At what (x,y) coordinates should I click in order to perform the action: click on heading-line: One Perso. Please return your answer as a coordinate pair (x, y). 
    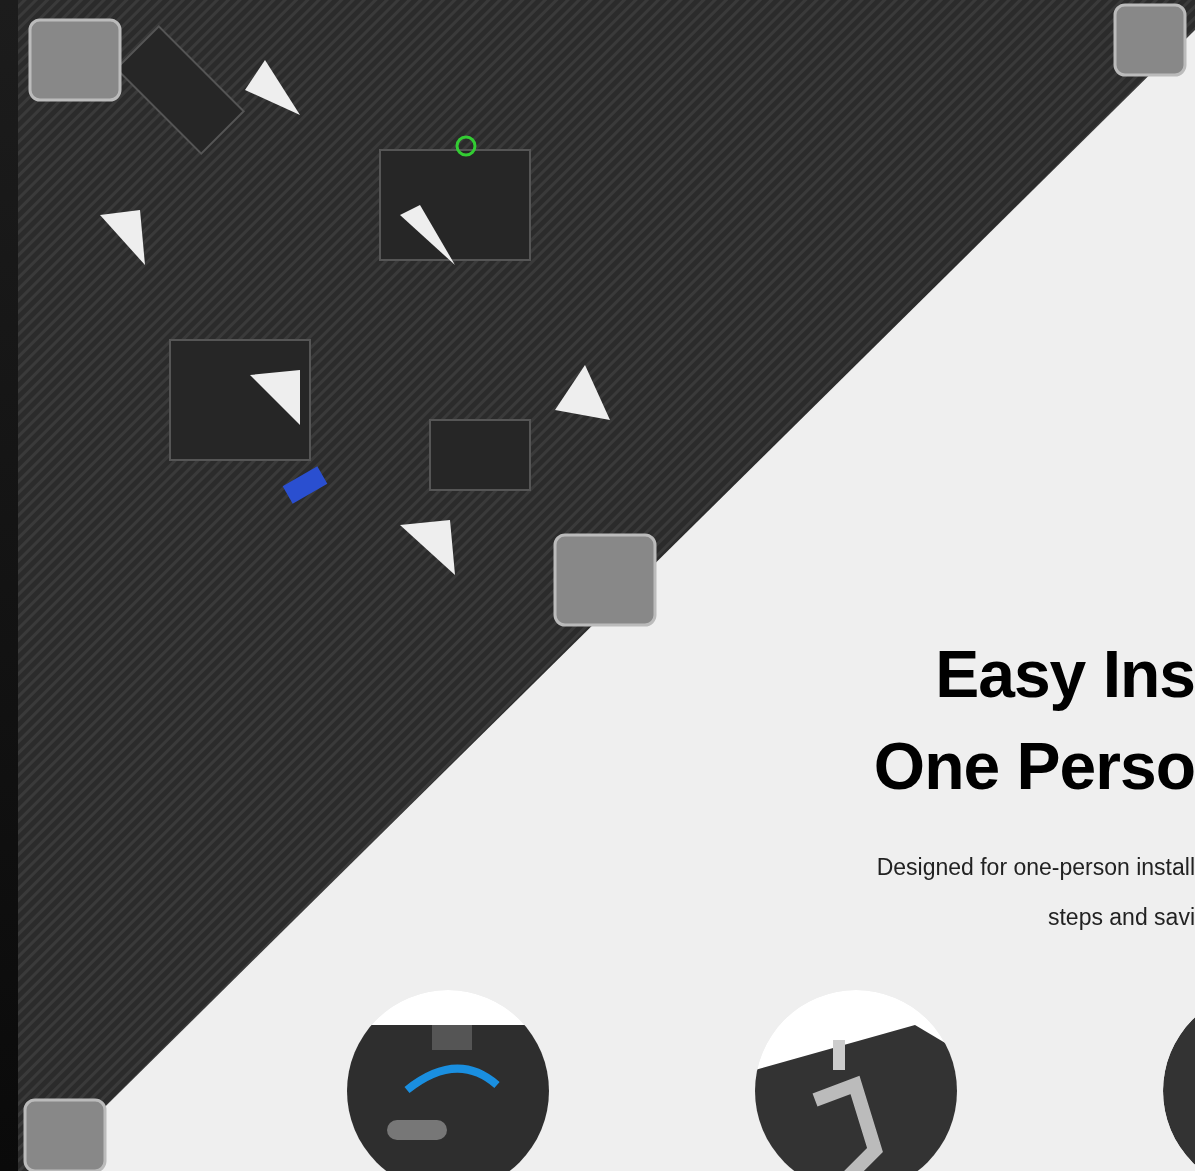
    Looking at the image, I should click on (1033, 766).